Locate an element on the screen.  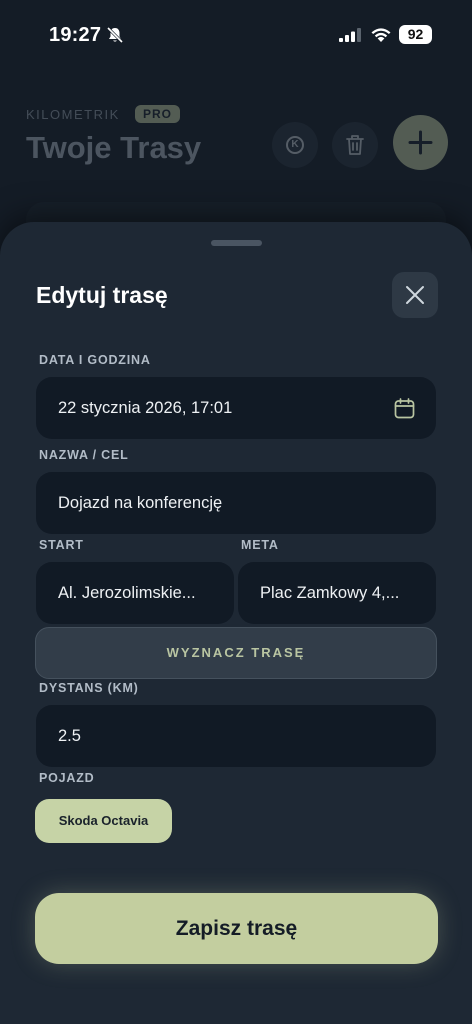
close-button is located at coordinates (415, 295).